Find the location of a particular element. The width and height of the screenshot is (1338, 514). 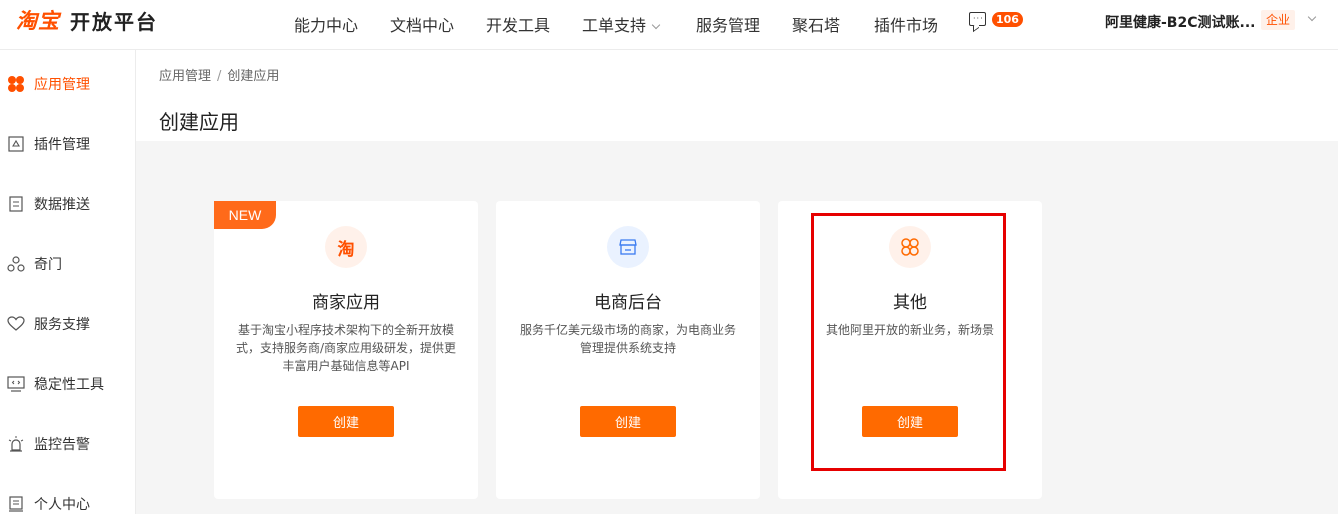

create-other-app-button: 创建 is located at coordinates (910, 421).